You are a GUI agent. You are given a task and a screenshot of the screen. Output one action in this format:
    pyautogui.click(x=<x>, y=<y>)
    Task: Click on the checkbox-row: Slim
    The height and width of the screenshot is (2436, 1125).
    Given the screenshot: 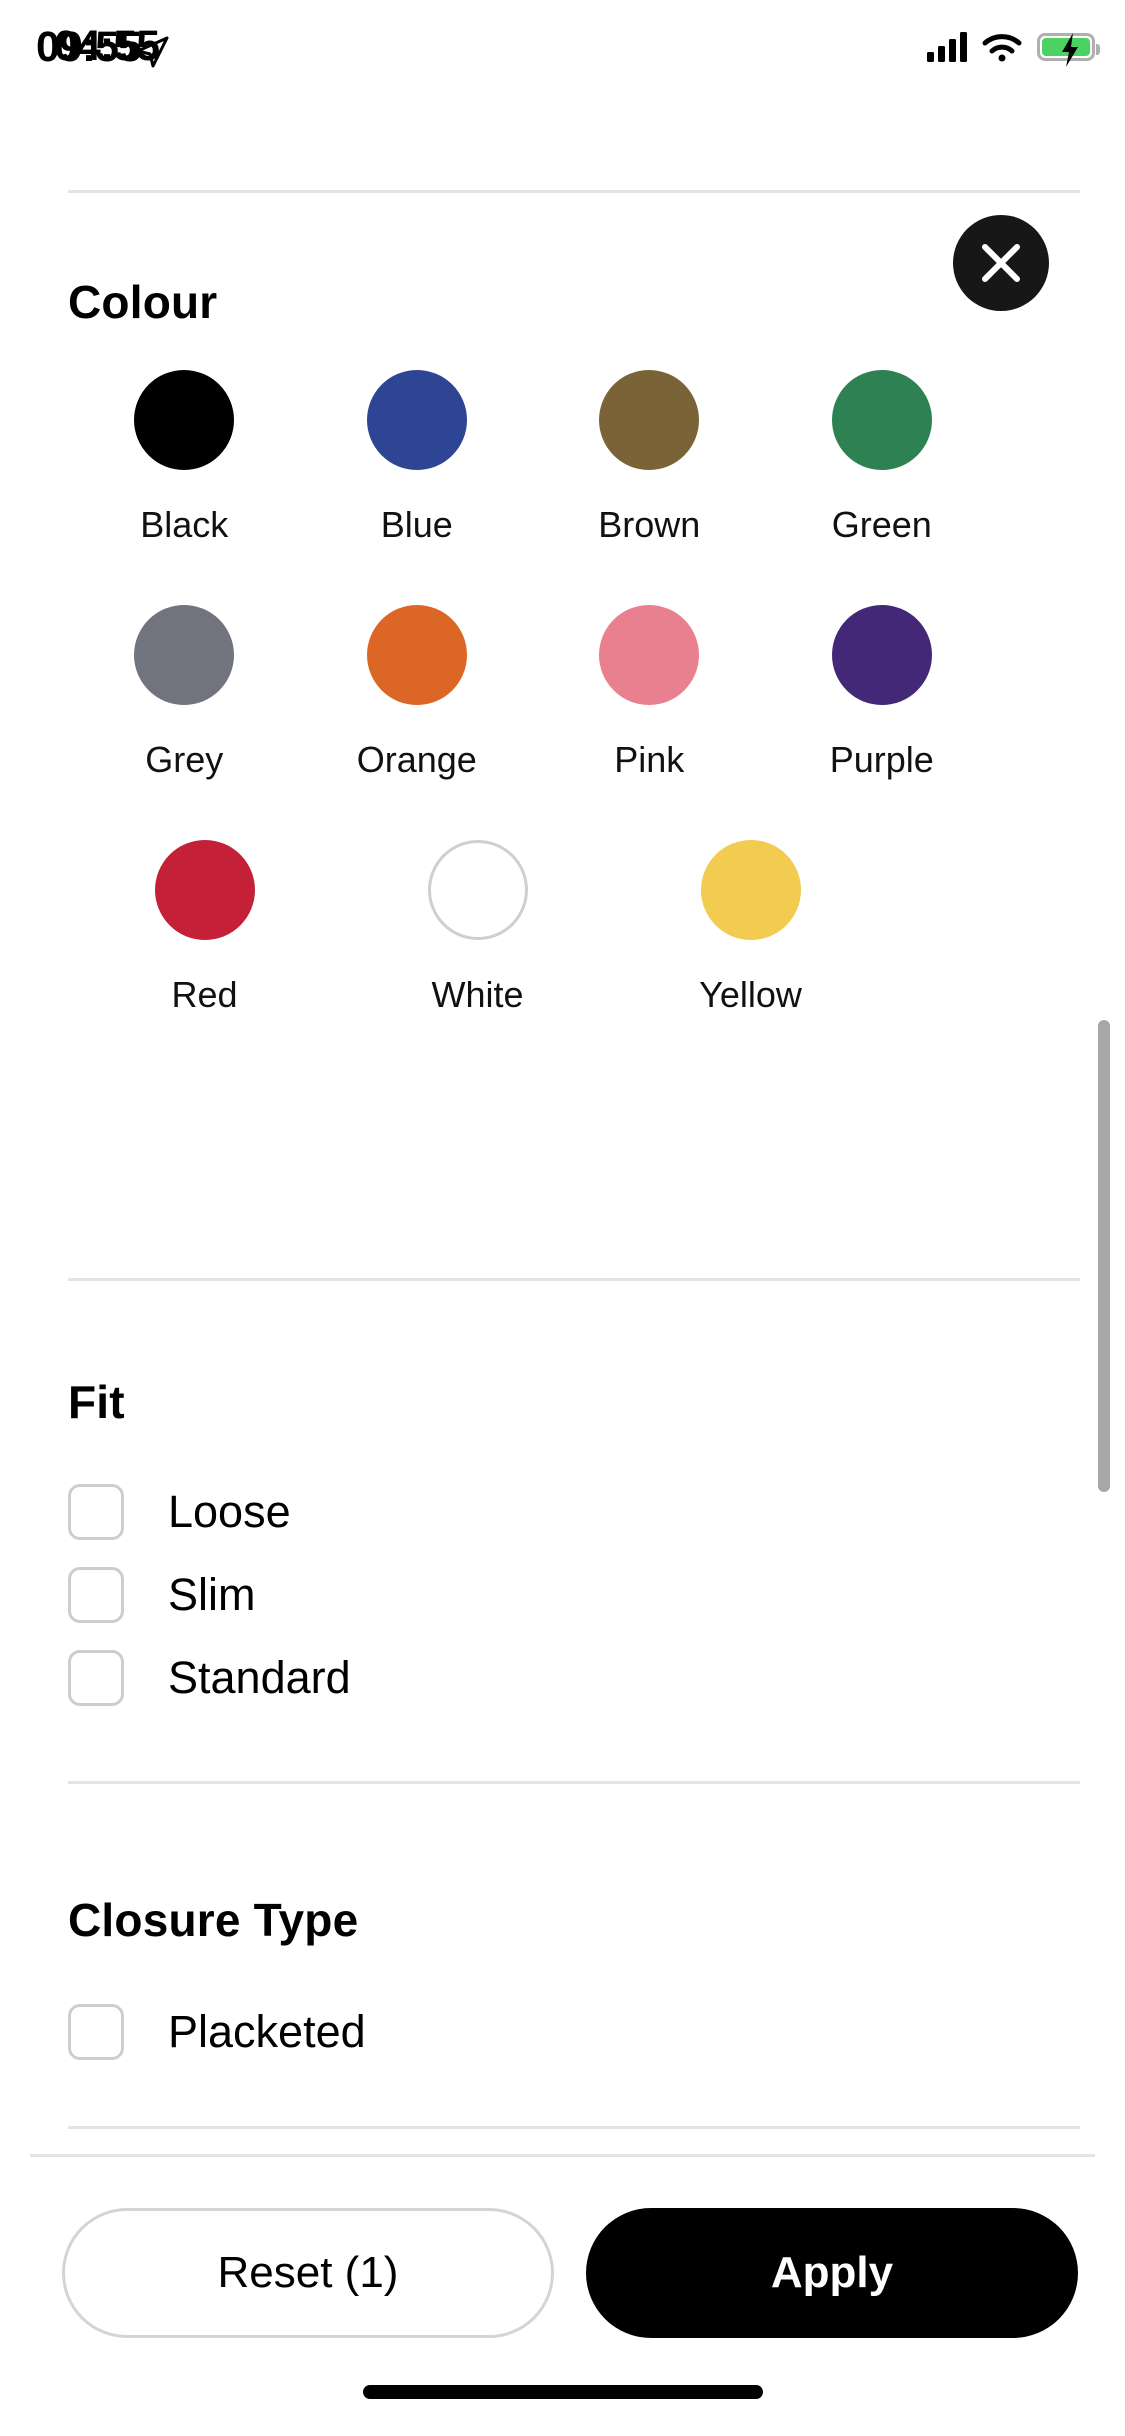 What is the action you would take?
    pyautogui.click(x=209, y=1594)
    